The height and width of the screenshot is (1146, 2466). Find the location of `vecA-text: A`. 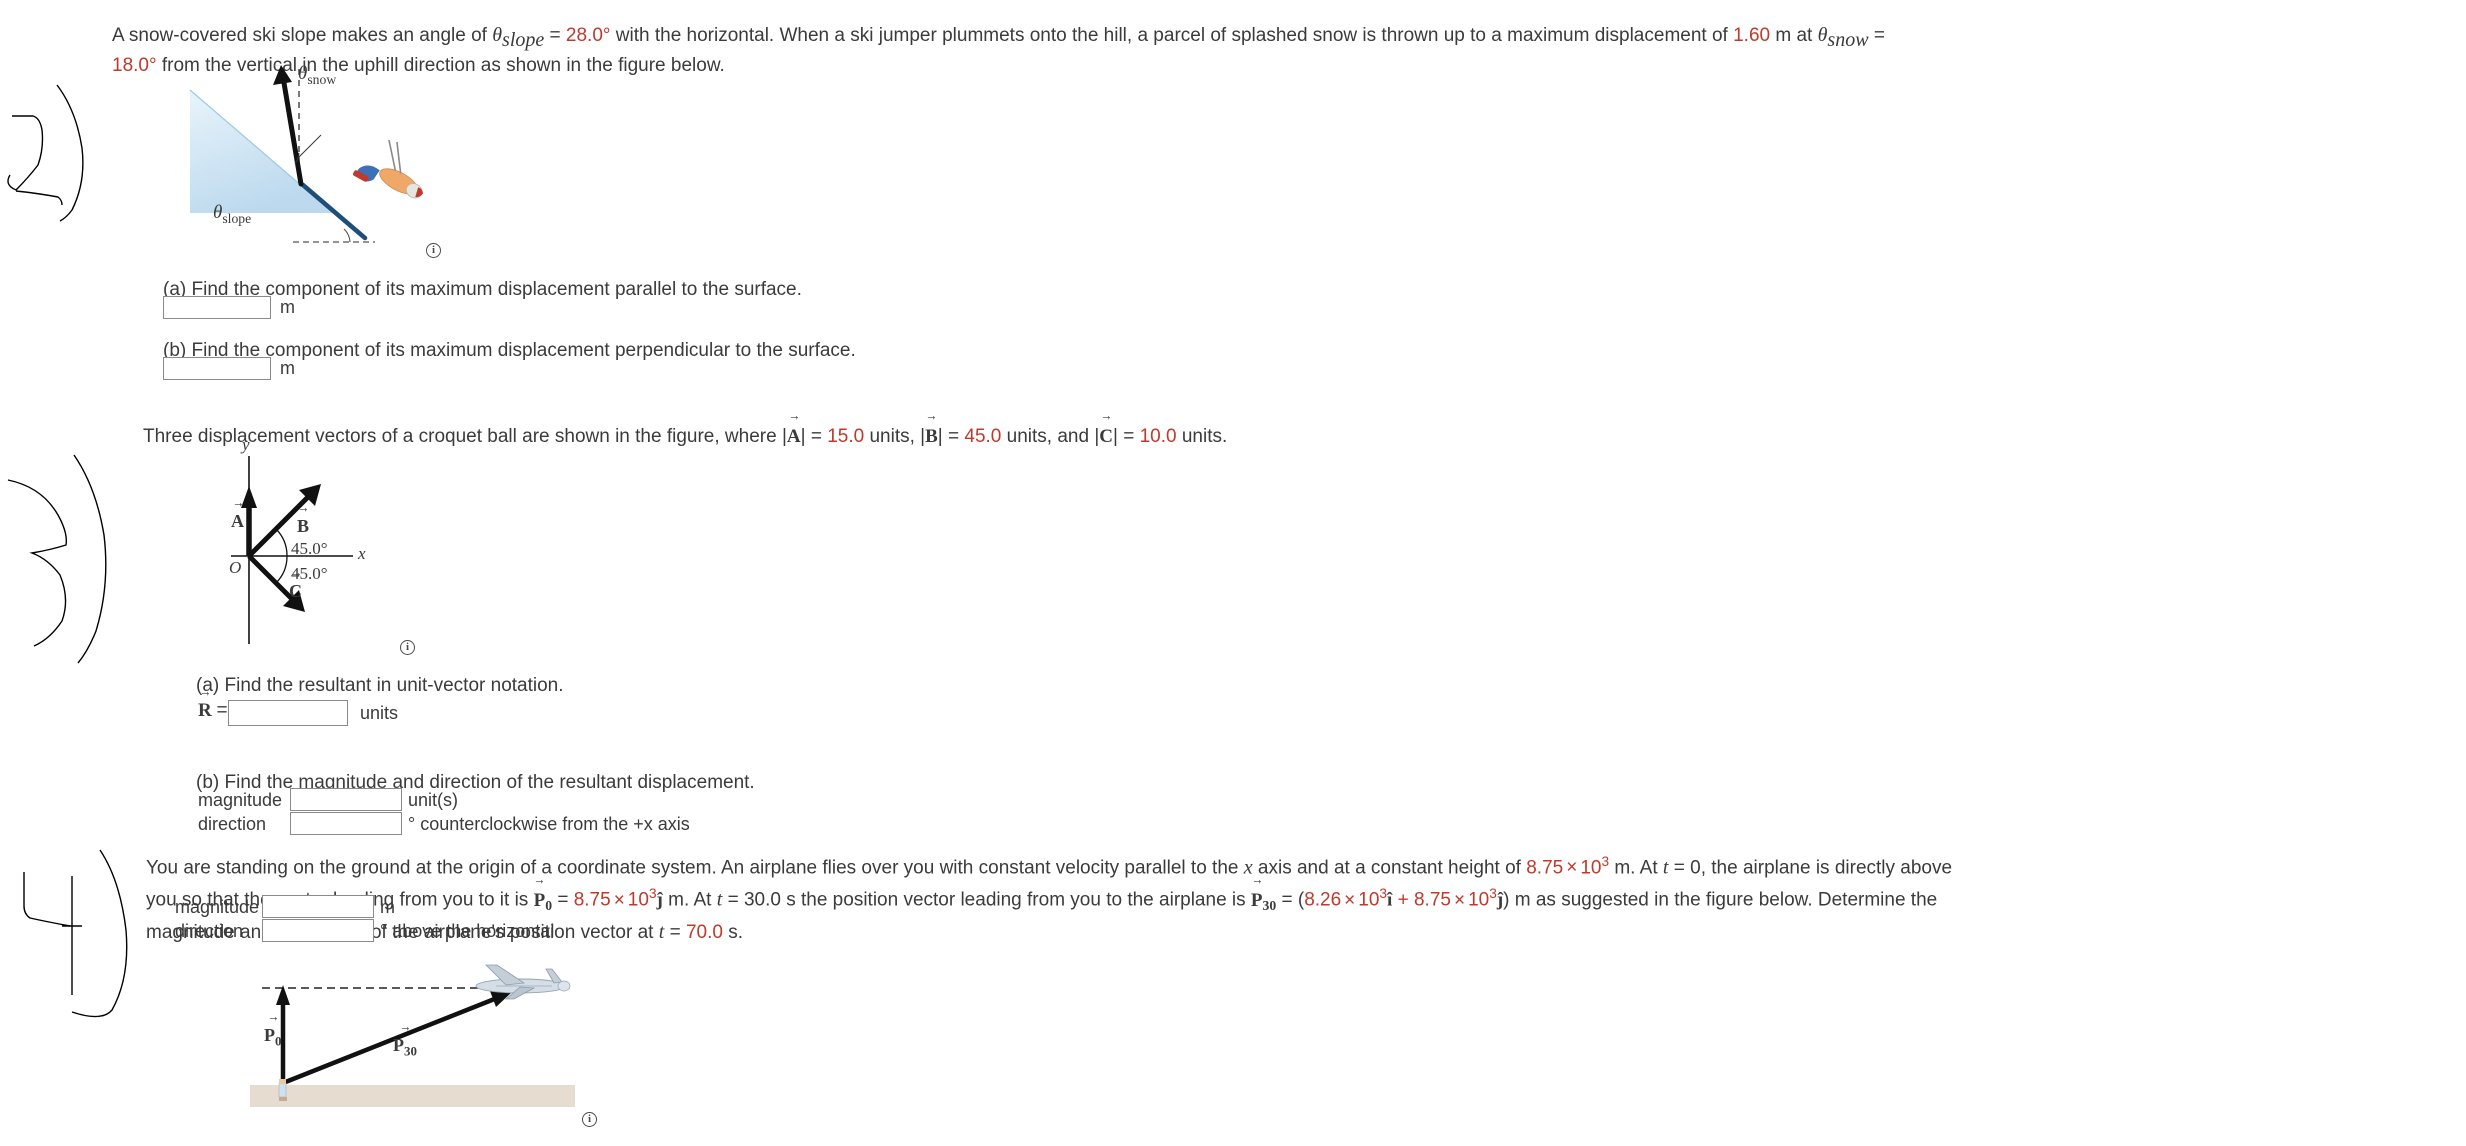

vecA-text: A is located at coordinates (237, 521).